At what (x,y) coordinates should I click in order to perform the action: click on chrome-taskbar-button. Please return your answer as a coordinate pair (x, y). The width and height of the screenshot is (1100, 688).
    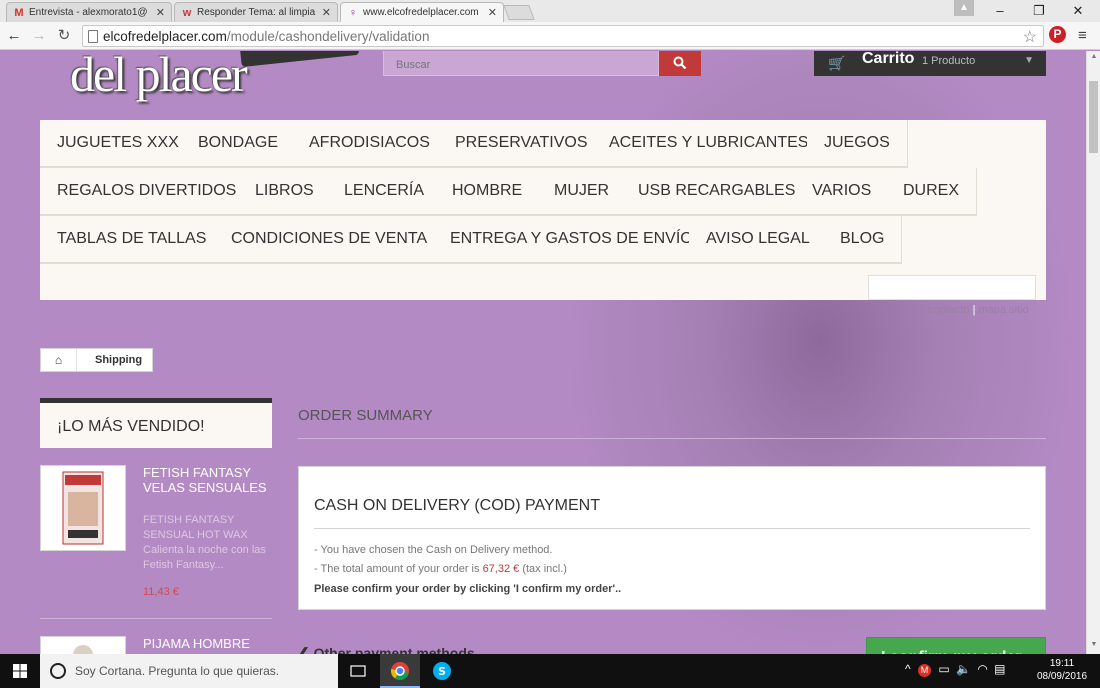
    Looking at the image, I should click on (400, 671).